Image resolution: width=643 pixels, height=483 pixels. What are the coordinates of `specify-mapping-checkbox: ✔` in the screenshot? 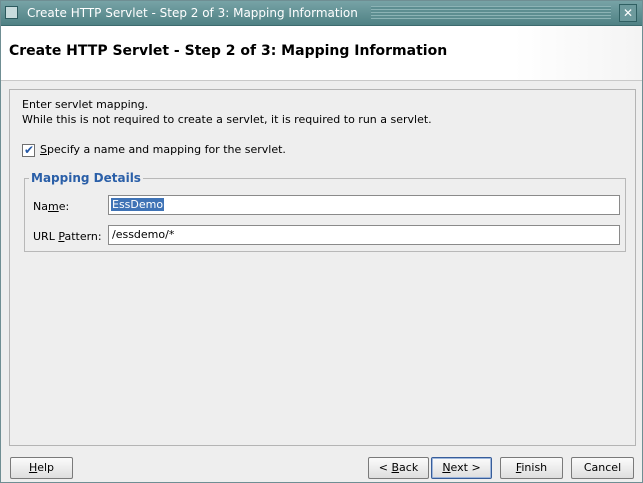 It's located at (28, 150).